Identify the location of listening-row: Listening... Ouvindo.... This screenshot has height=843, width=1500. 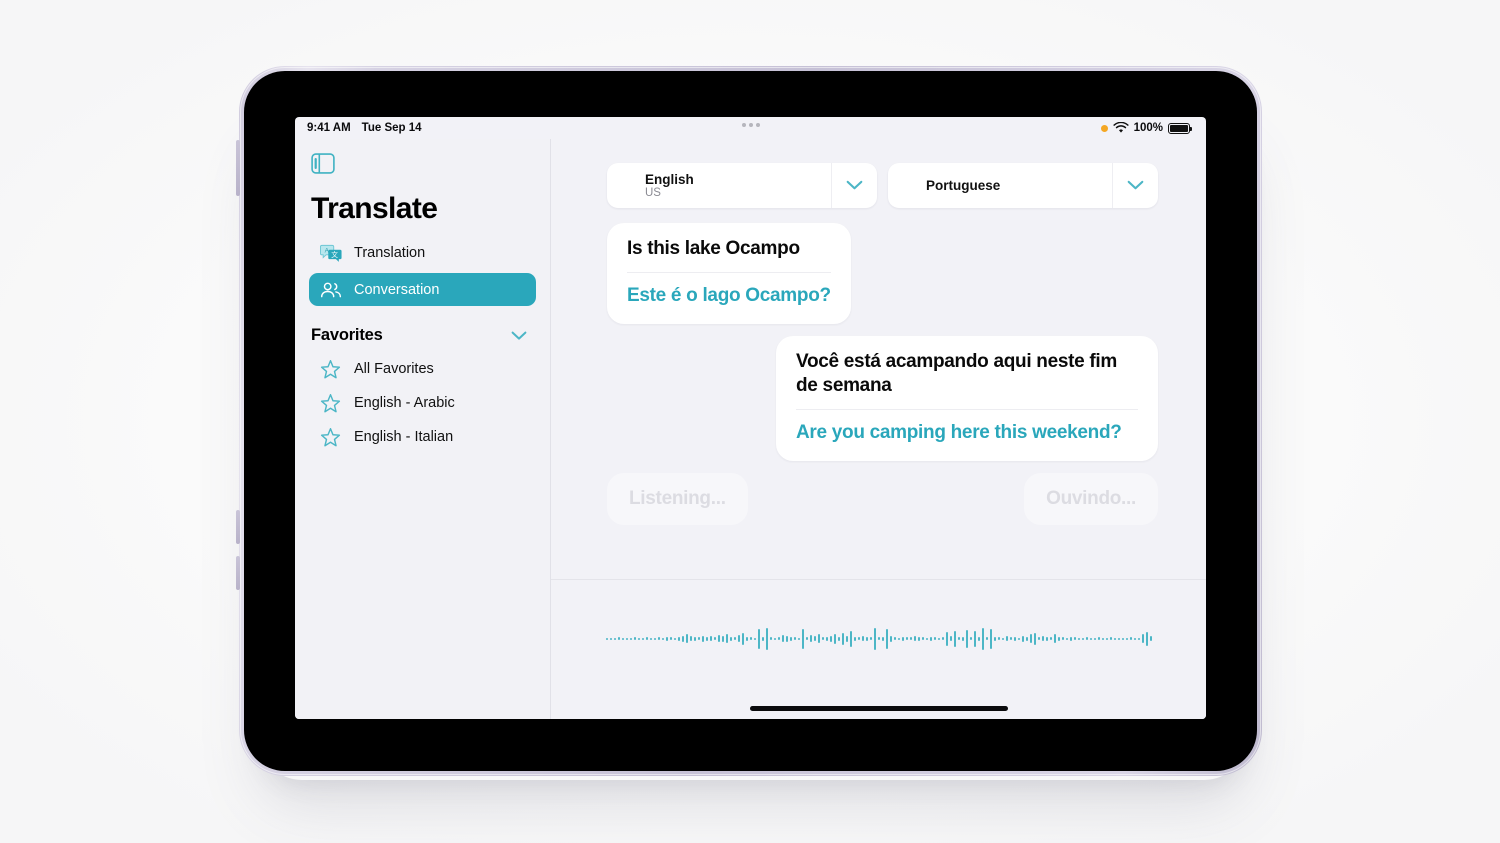
(882, 498).